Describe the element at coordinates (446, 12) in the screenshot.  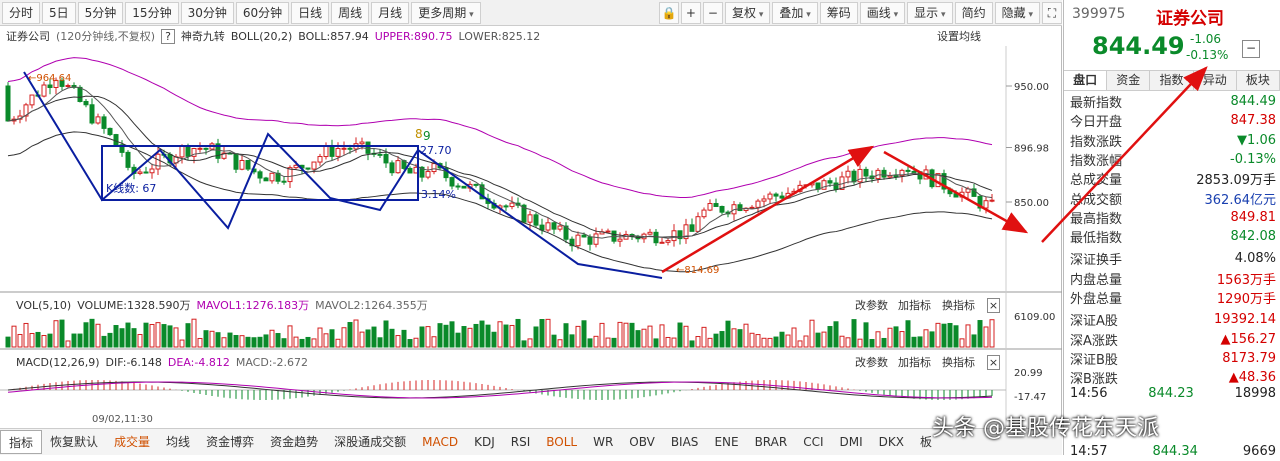
I see `period-tab: 更多周期` at that location.